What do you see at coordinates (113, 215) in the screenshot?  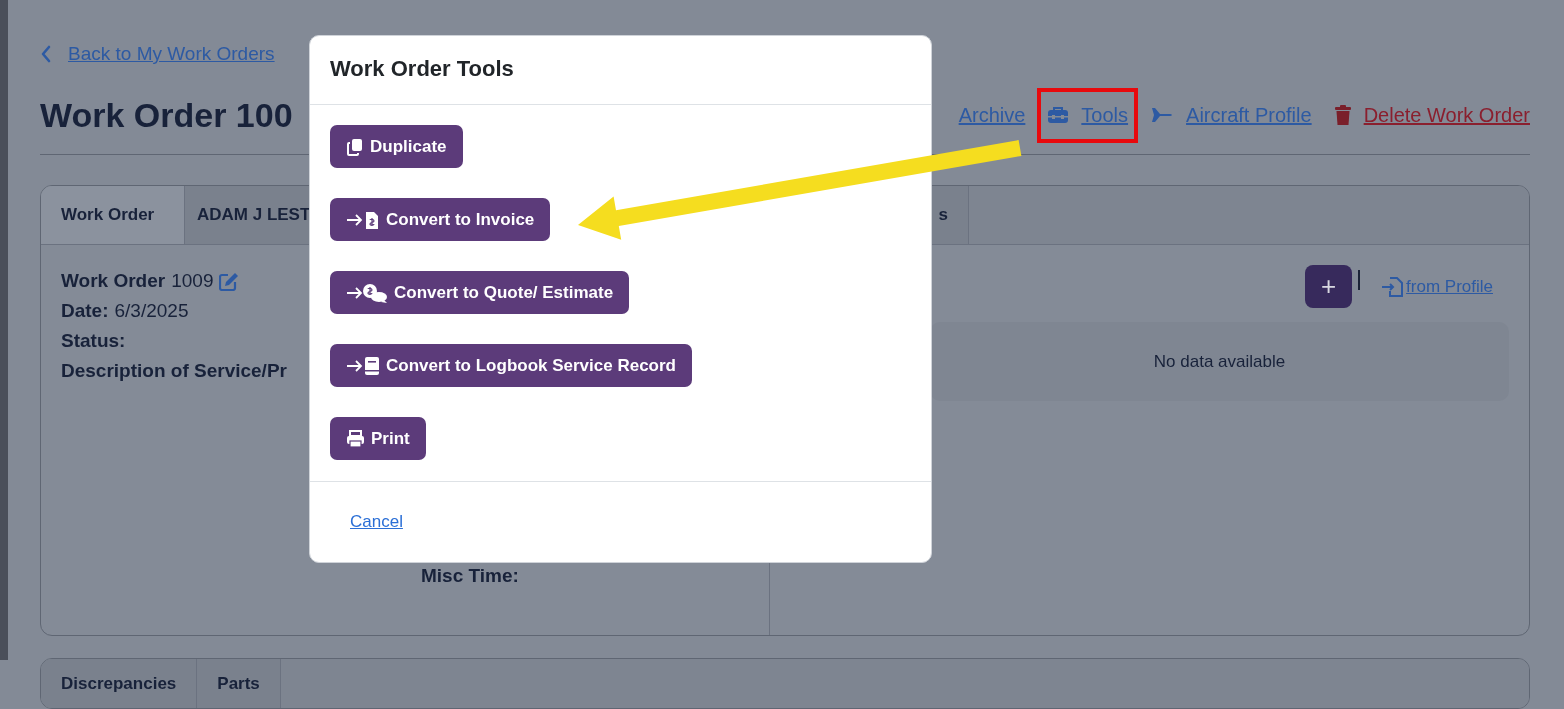 I see `tab: Work Order` at bounding box center [113, 215].